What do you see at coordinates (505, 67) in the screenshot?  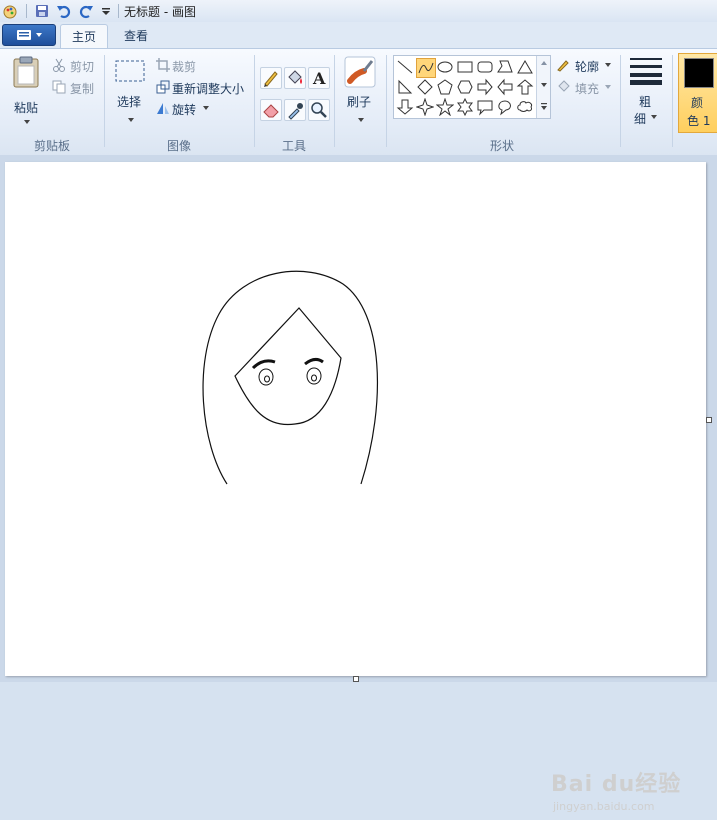 I see `polygon-shape` at bounding box center [505, 67].